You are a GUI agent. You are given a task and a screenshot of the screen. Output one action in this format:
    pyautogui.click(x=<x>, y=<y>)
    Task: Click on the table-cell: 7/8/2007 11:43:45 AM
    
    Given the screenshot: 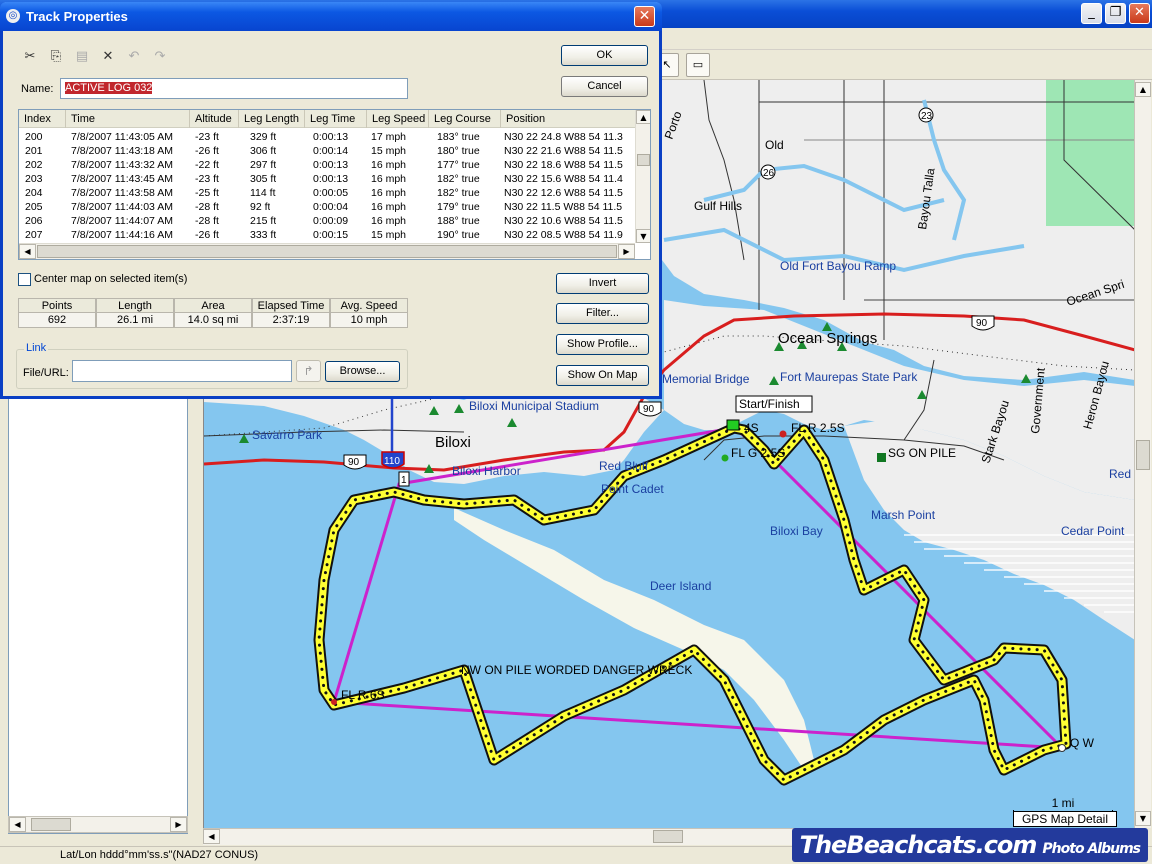 What is the action you would take?
    pyautogui.click(x=122, y=179)
    